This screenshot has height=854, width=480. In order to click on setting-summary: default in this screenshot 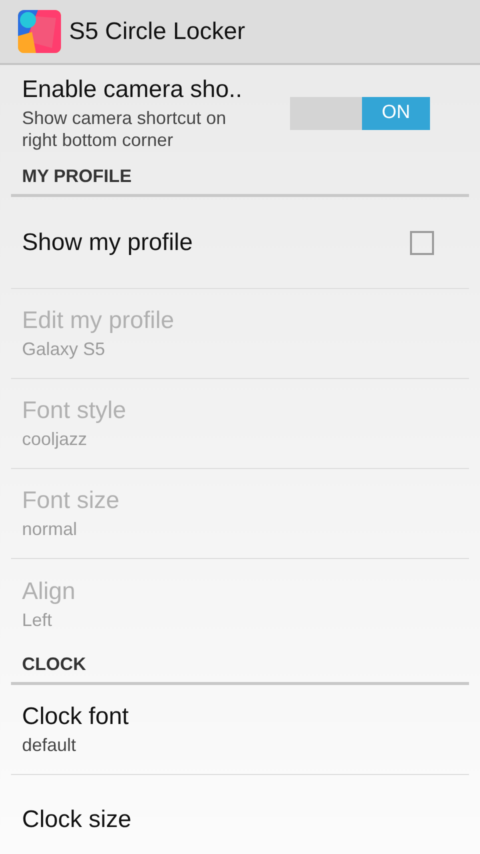, I will do `click(50, 745)`.